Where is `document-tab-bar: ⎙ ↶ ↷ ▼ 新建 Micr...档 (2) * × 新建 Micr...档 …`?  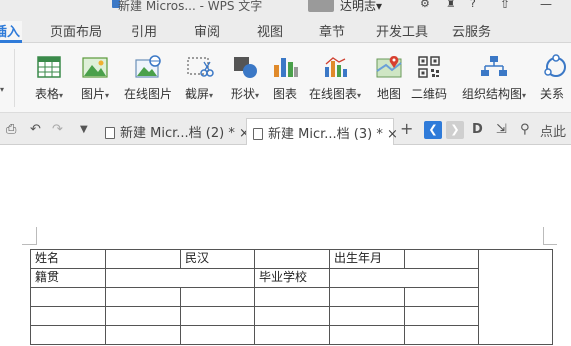
document-tab-bar: ⎙ ↶ ↷ ▼ 新建 Micr...档 (2) * × 新建 Micr...档 … is located at coordinates (285, 129).